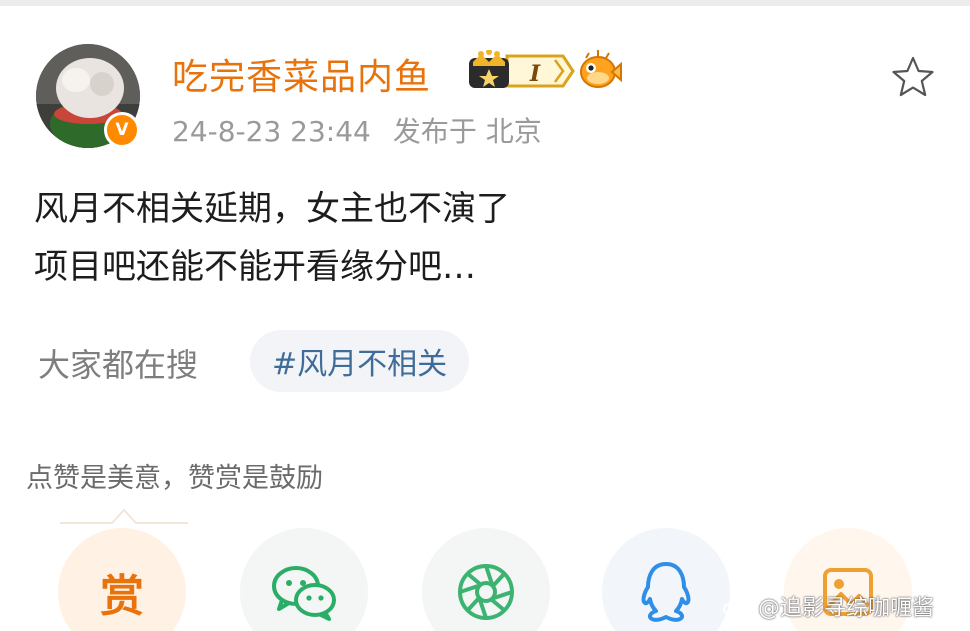  I want to click on moments-icon, so click(486, 592).